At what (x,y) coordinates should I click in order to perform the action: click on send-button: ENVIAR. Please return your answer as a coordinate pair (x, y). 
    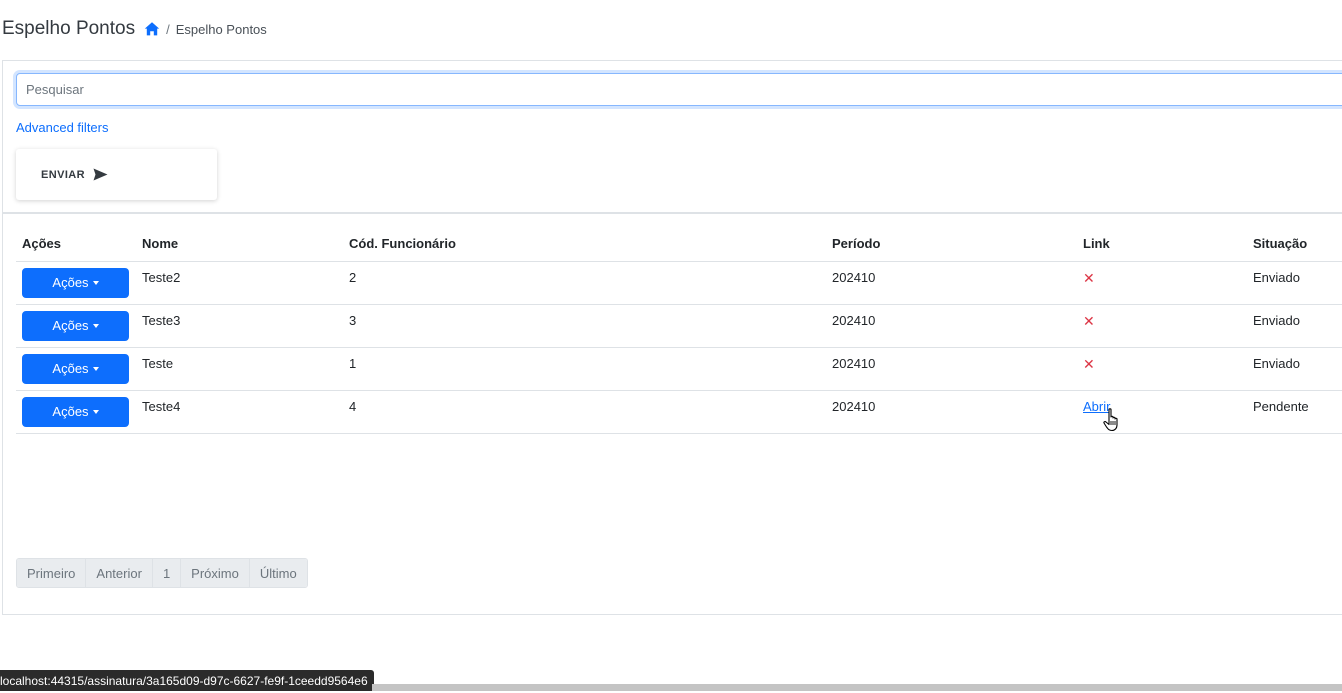
    Looking at the image, I should click on (116, 174).